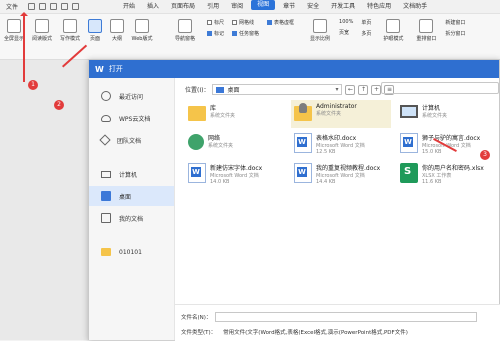 The height and width of the screenshot is (341, 500). I want to click on checkbox-label: 标尺, so click(219, 23).